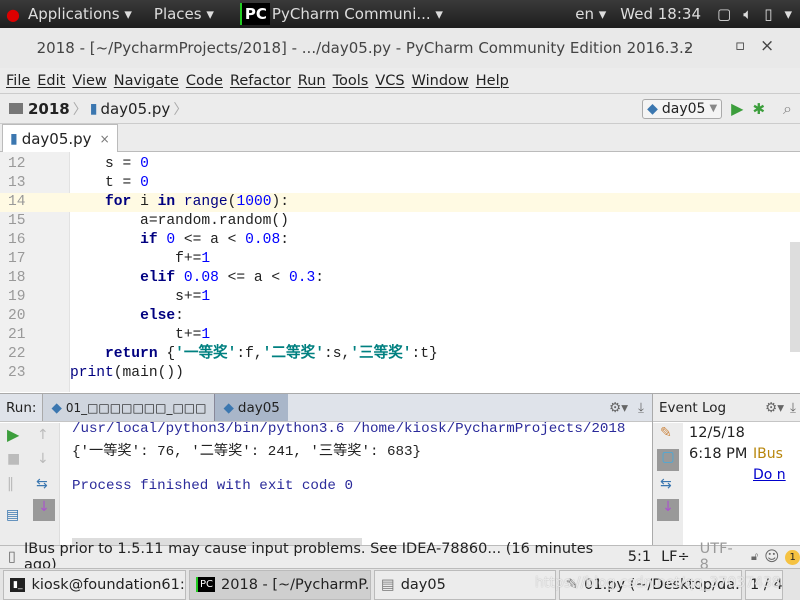 The width and height of the screenshot is (800, 600). Describe the element at coordinates (400, 202) in the screenshot. I see `code-line: 14 for i in range(1000):` at that location.